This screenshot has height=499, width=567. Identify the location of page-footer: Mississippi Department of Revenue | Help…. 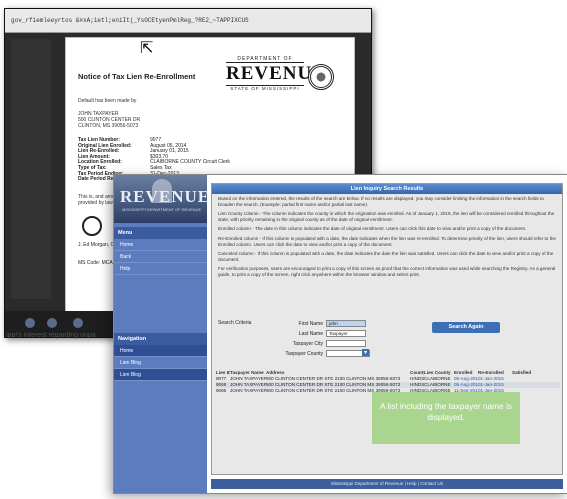
(387, 484).